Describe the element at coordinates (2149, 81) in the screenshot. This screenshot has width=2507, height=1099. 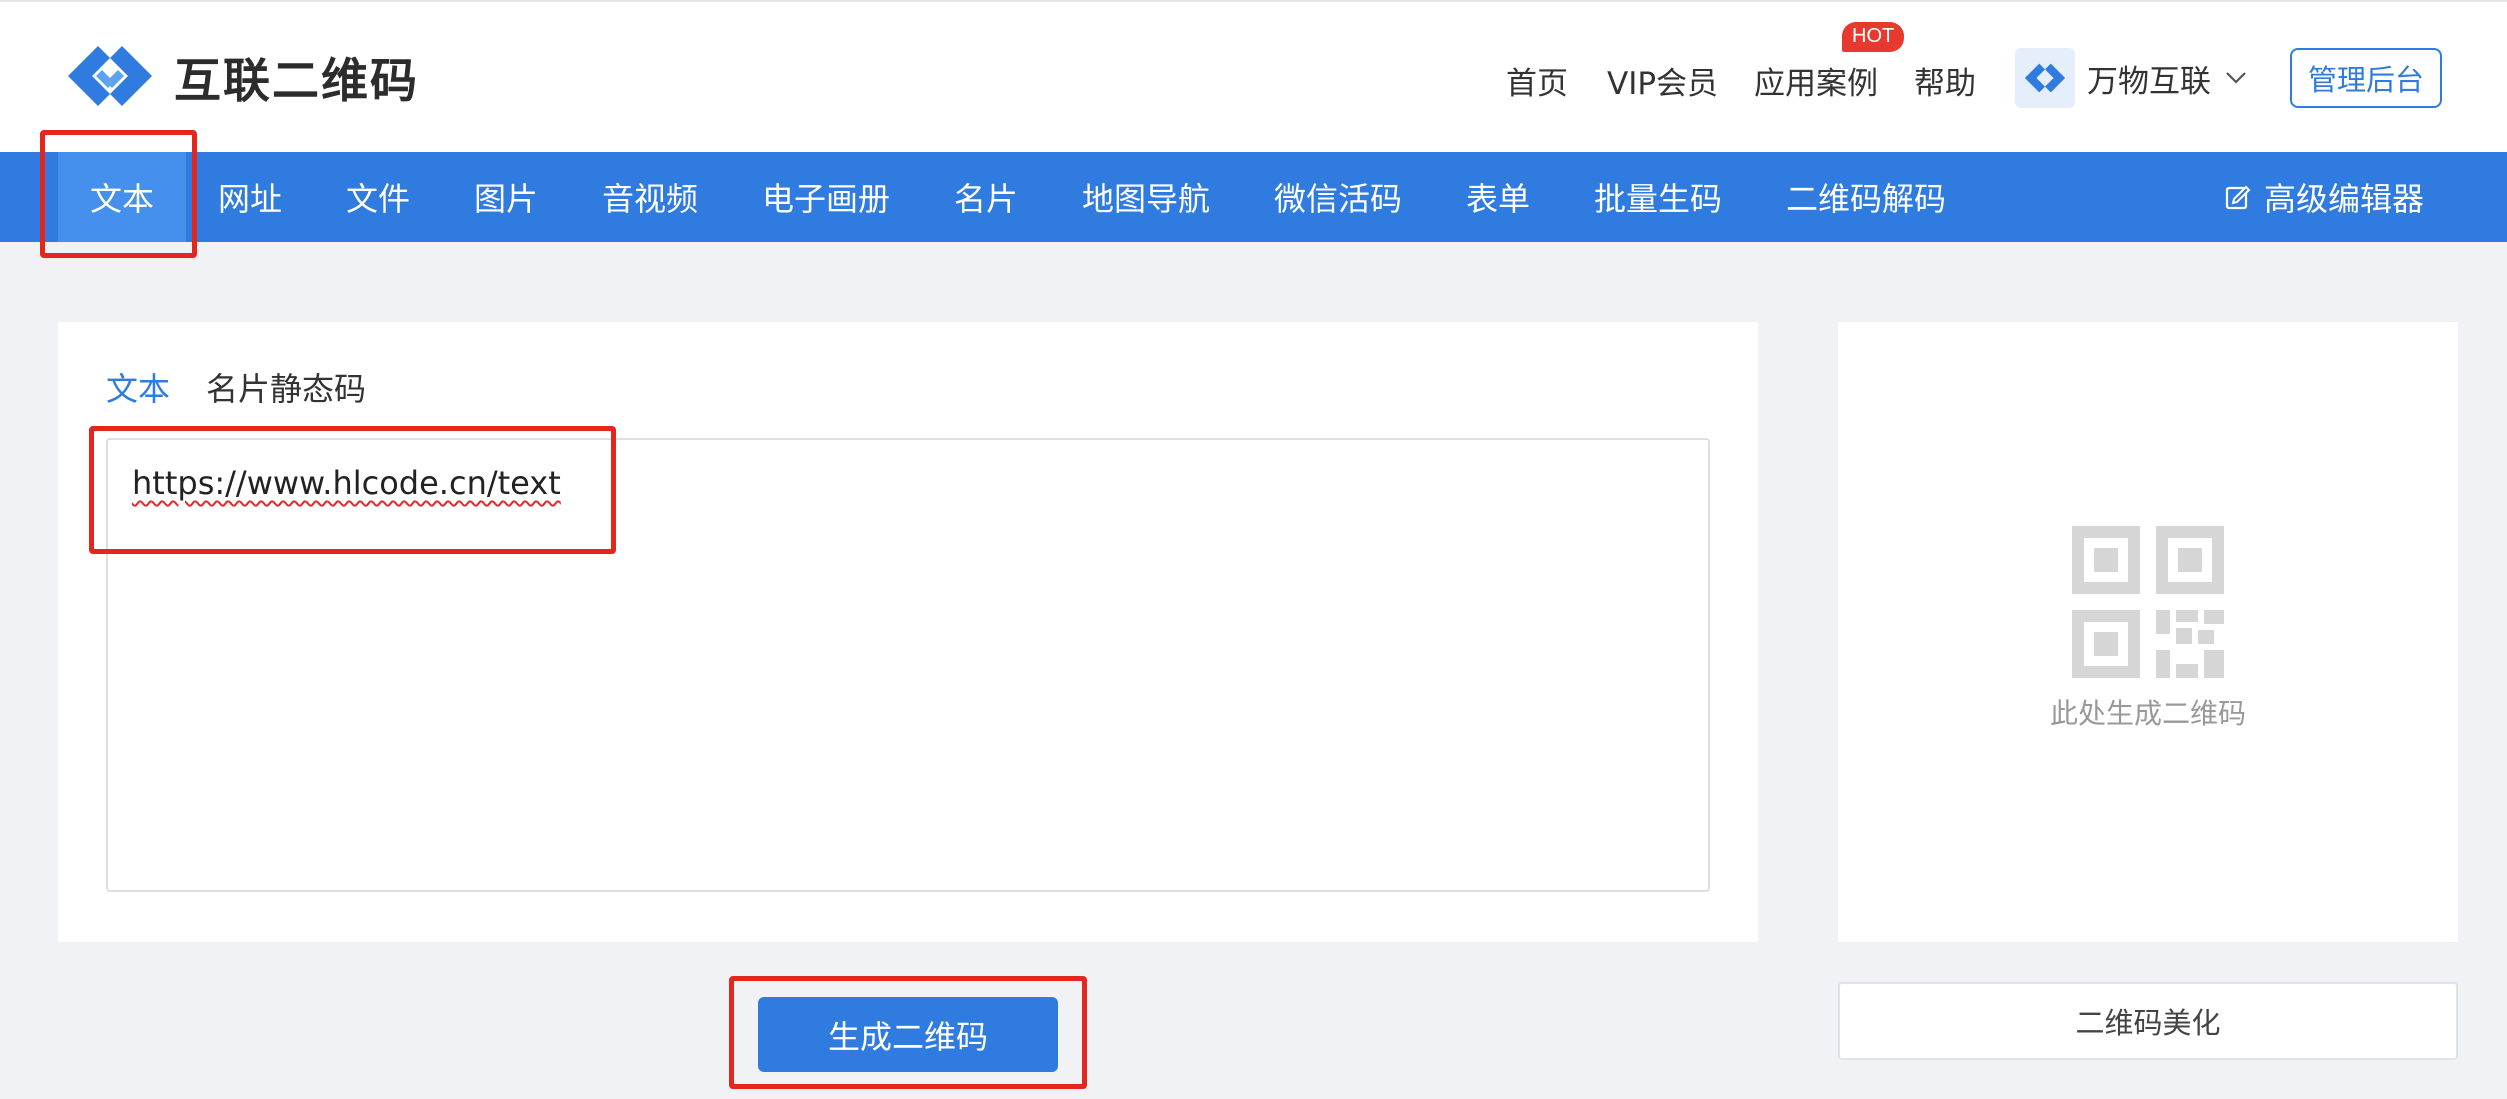
I see `account-name: 万物互联` at that location.